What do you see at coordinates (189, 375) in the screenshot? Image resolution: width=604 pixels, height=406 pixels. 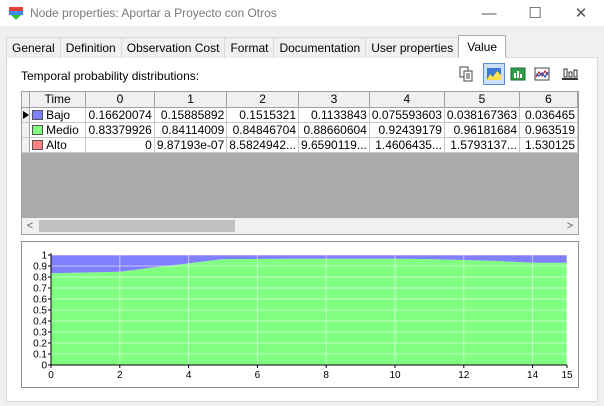 I see `x-tick-label: 4` at bounding box center [189, 375].